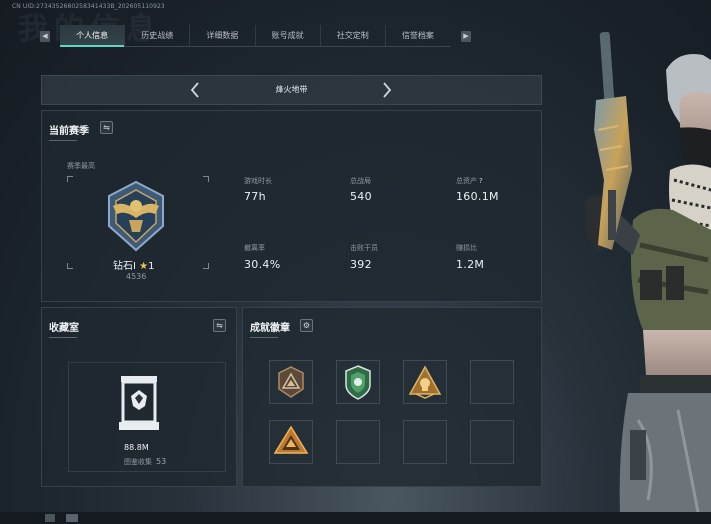 The height and width of the screenshot is (524, 711). Describe the element at coordinates (387, 90) in the screenshot. I see `chevron-right-icon` at that location.